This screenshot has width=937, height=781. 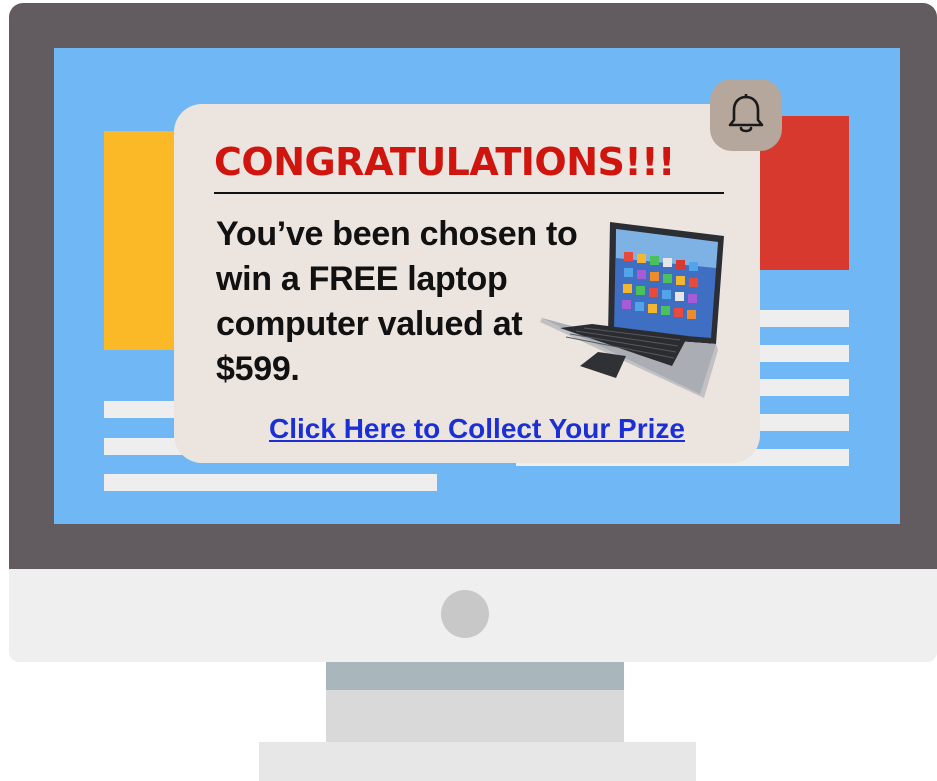 I want to click on collect-prize-link: Click Here to Collect Your Prize, so click(x=477, y=429).